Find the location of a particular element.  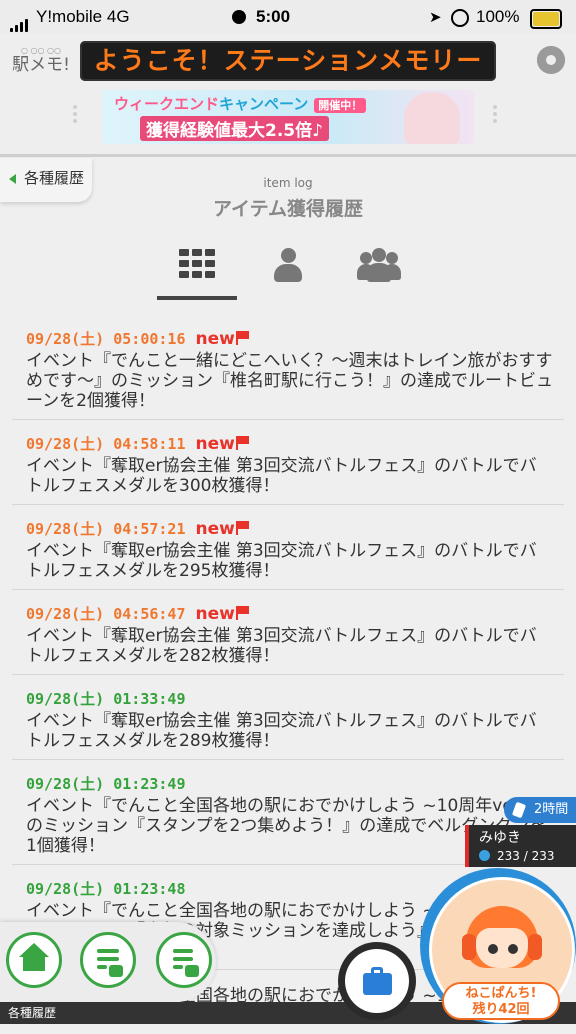

time-badge: 2時間 is located at coordinates (540, 810).